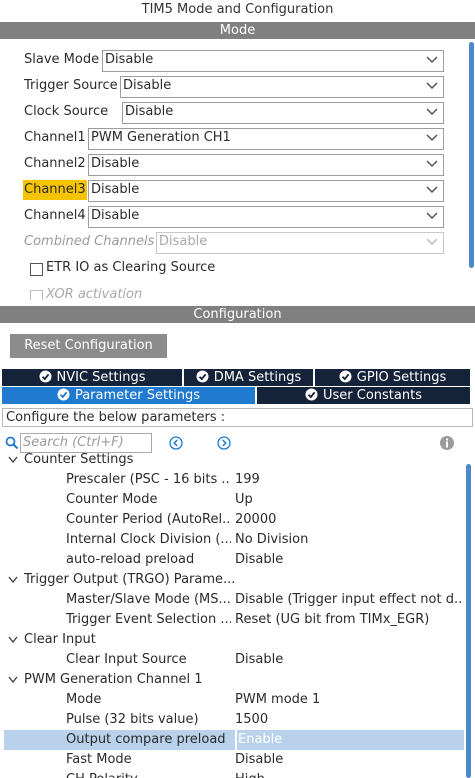 This screenshot has width=475, height=778. Describe the element at coordinates (36, 295) in the screenshot. I see `xor-activation-checkbox` at that location.